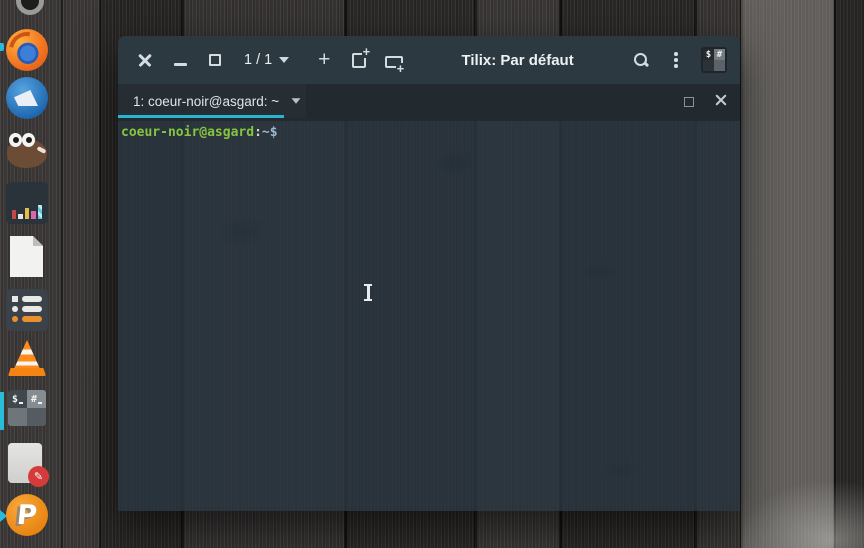 The height and width of the screenshot is (548, 864). What do you see at coordinates (258, 132) in the screenshot?
I see `prompt-colon: :` at bounding box center [258, 132].